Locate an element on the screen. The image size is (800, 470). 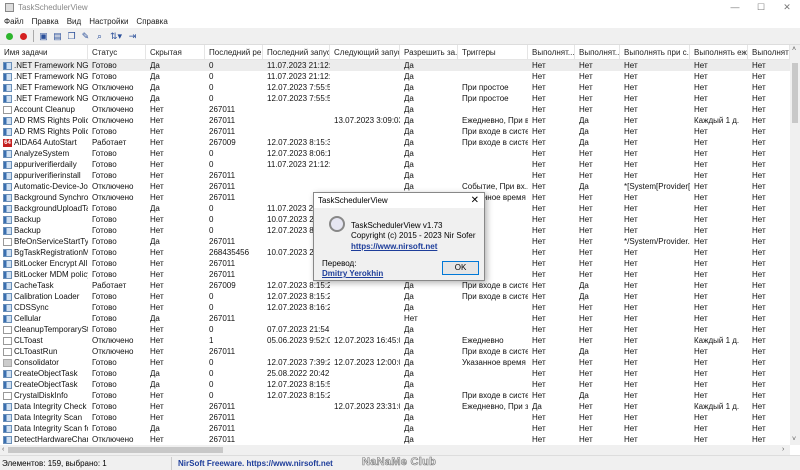
scroll-right-icon: › is located at coordinates (783, 450).